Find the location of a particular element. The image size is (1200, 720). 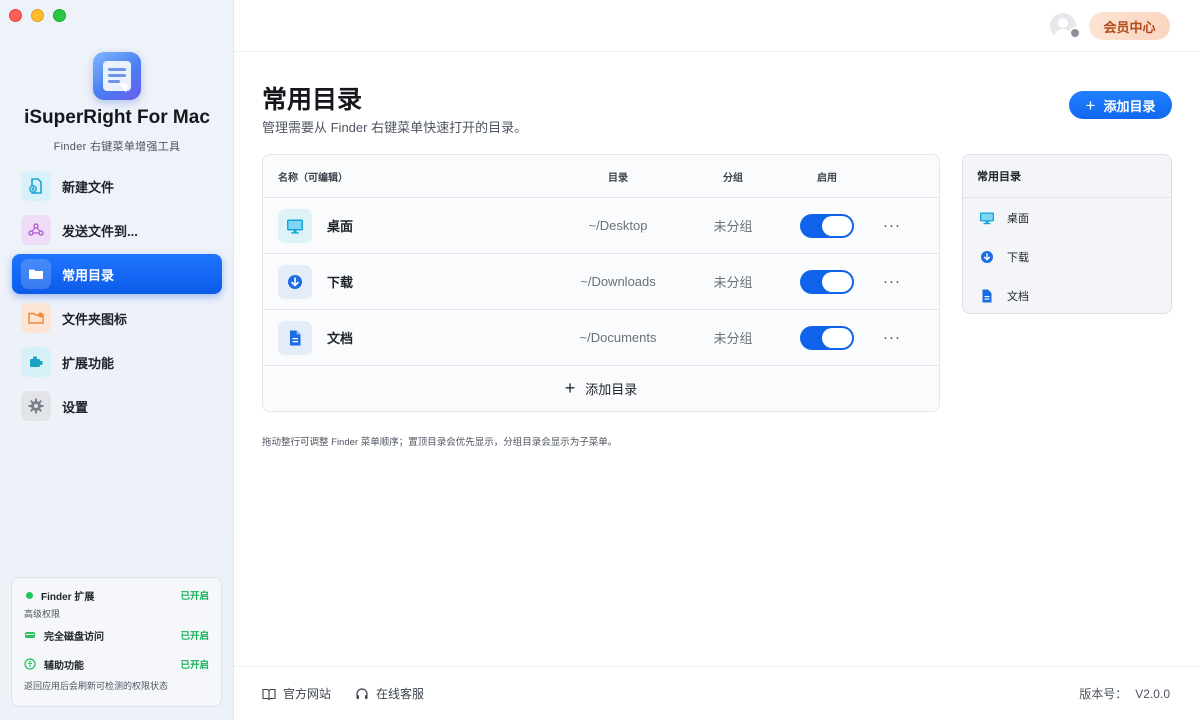

folder-image-icon is located at coordinates (36, 318).